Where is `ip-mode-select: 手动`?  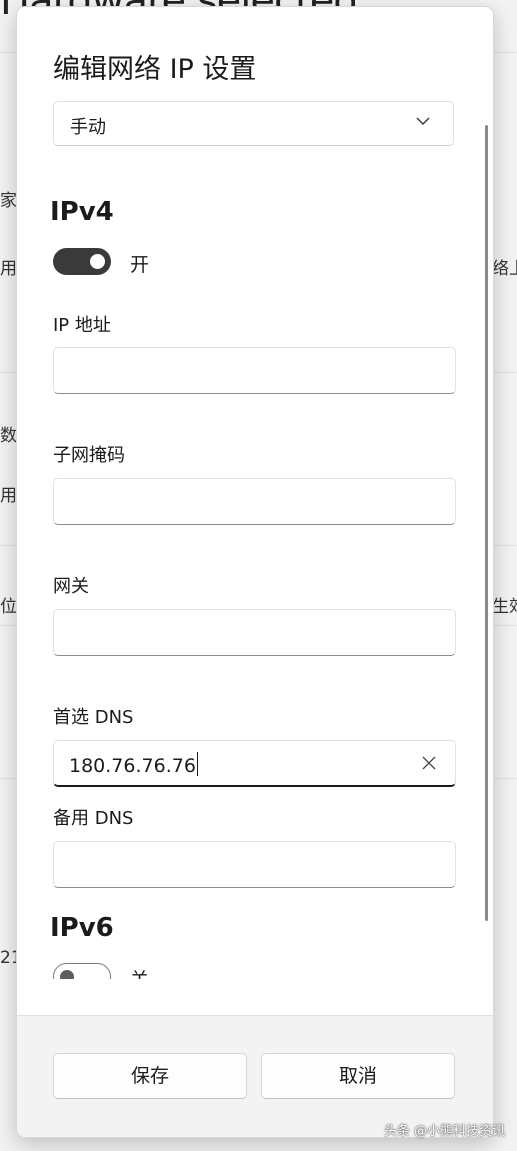
ip-mode-select: 手动 is located at coordinates (253, 123).